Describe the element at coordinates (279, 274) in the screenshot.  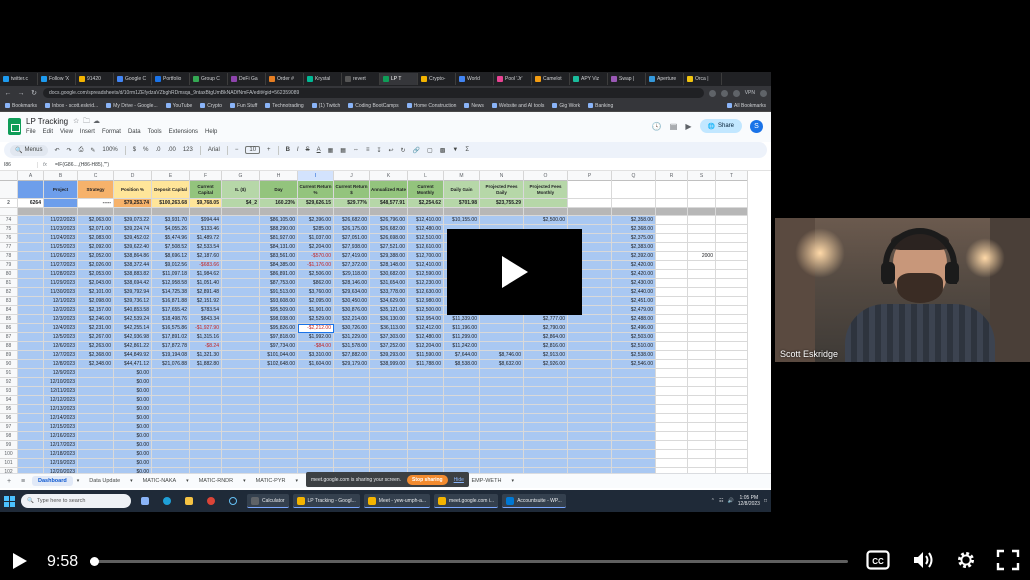
I see `grid-cell: $86,891.00` at that location.